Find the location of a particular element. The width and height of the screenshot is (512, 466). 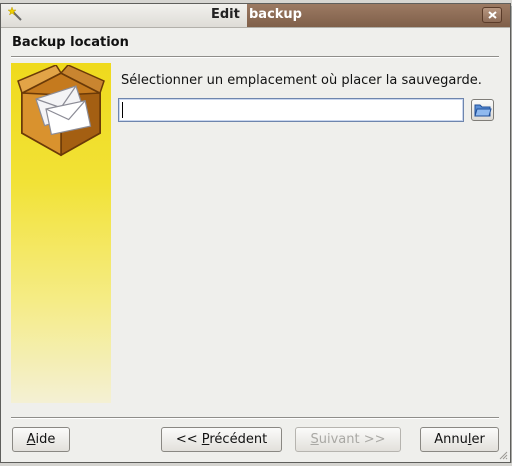

next-label-post: uivant >> is located at coordinates (352, 439).